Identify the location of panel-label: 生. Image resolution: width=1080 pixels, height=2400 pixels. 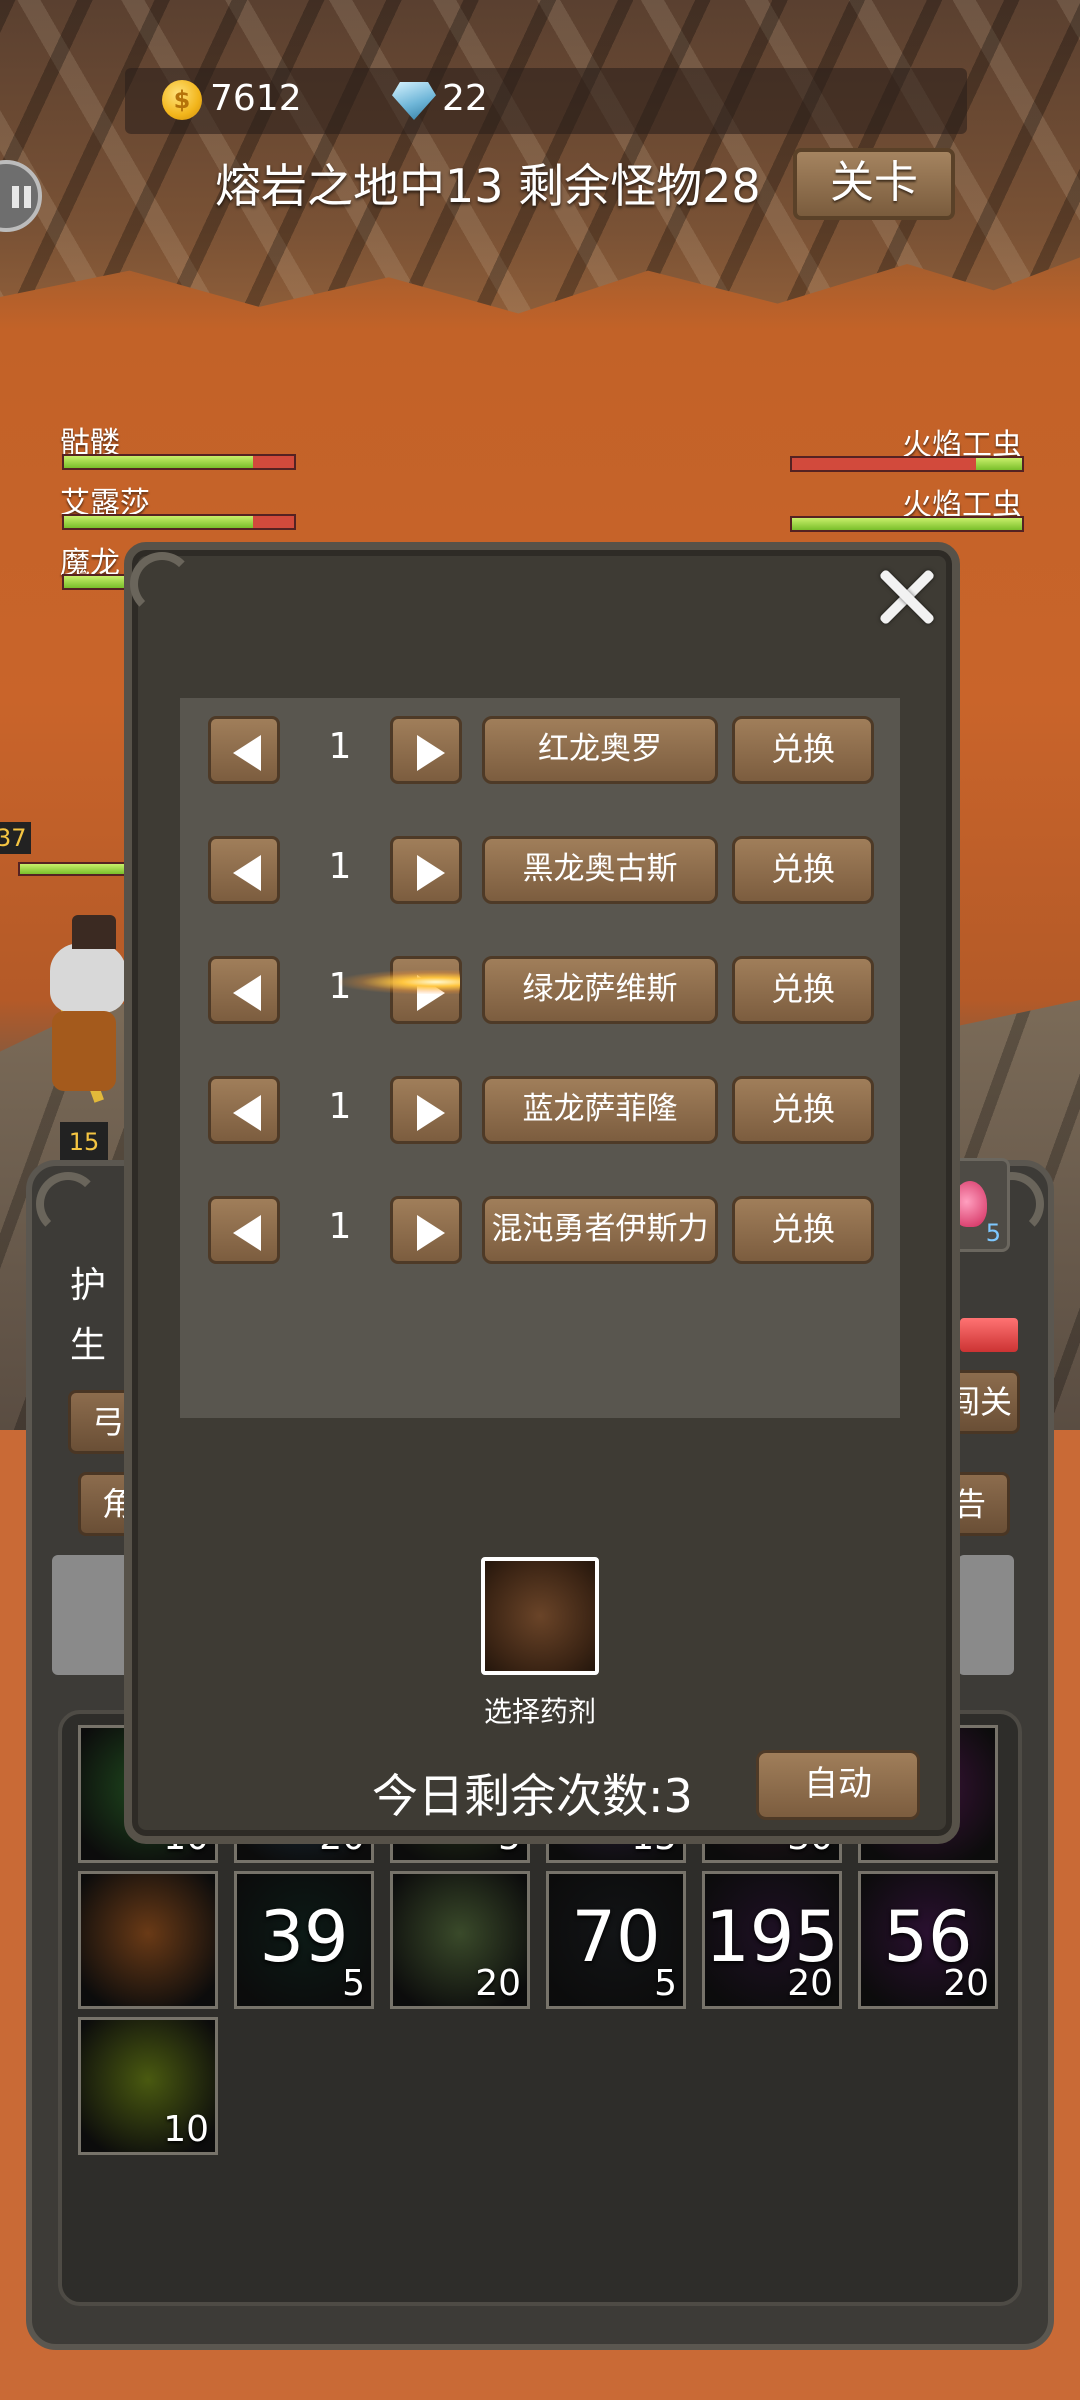
(88, 1345).